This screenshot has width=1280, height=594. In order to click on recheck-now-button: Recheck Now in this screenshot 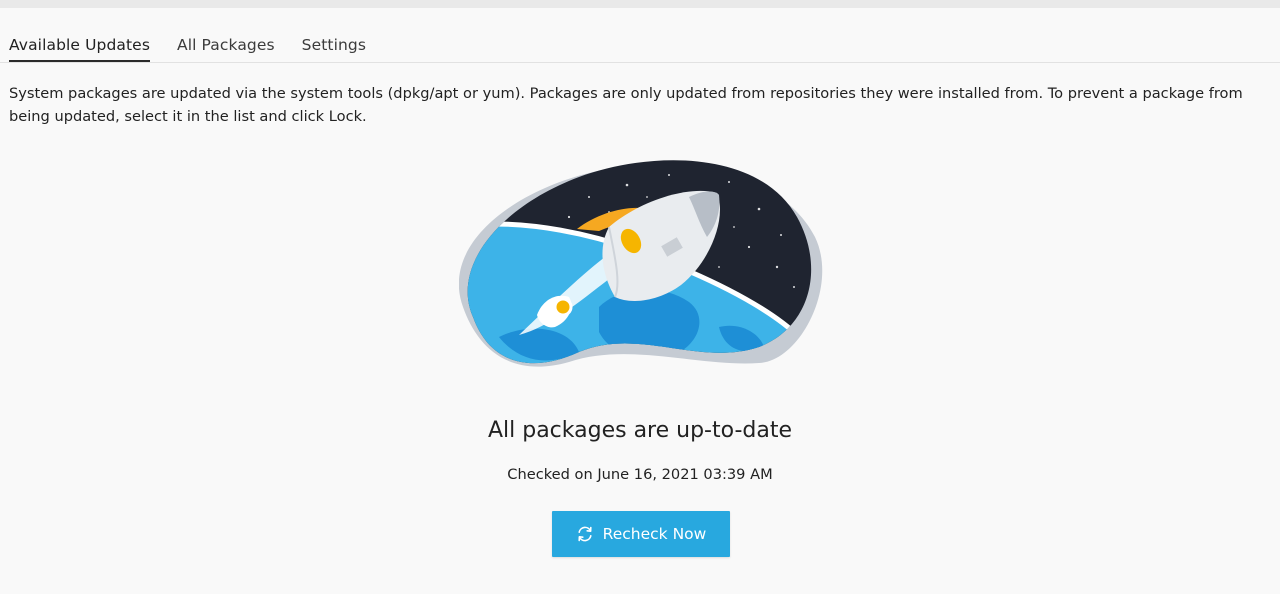, I will do `click(641, 534)`.